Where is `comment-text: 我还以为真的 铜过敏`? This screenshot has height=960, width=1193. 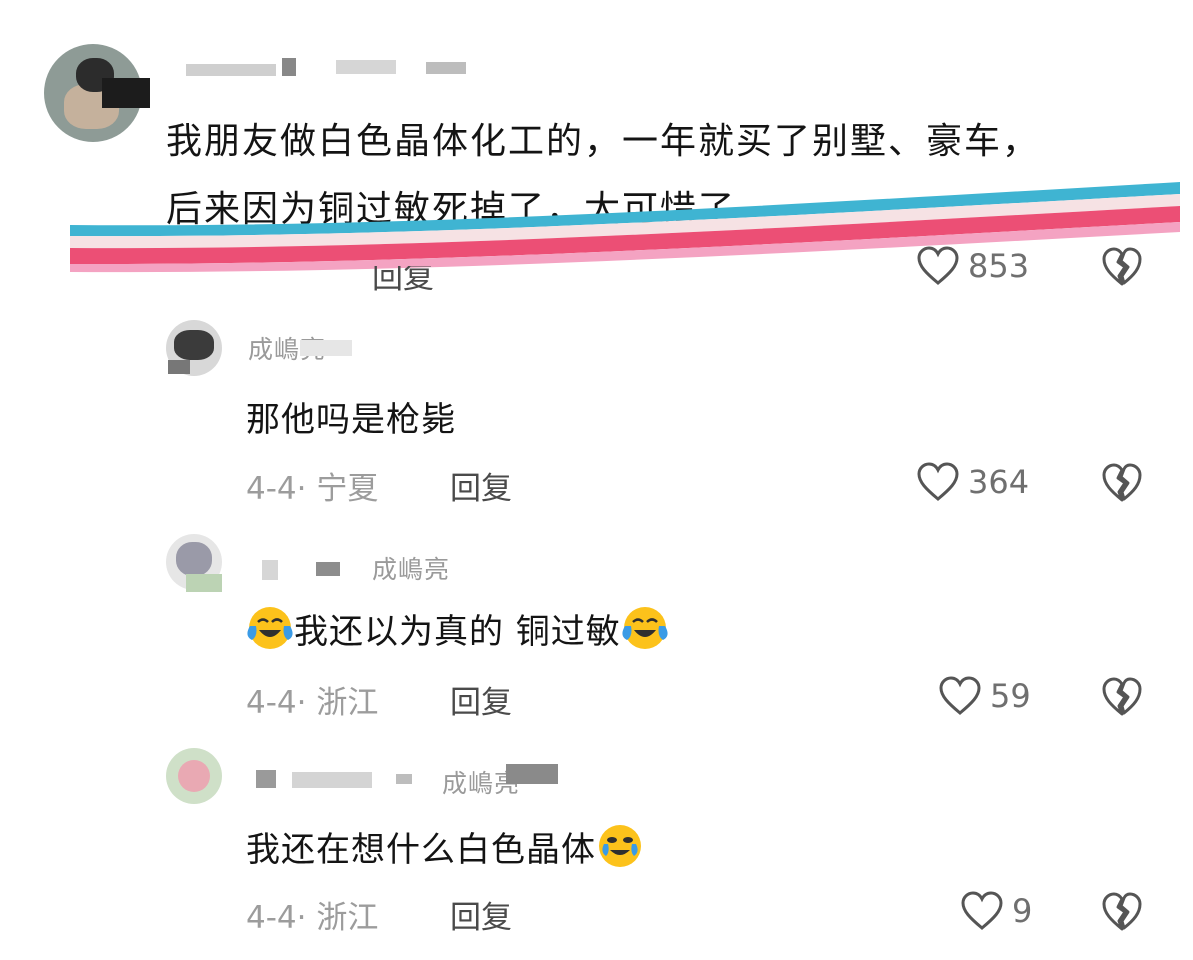
comment-text: 我还以为真的 铜过敏 is located at coordinates (457, 628).